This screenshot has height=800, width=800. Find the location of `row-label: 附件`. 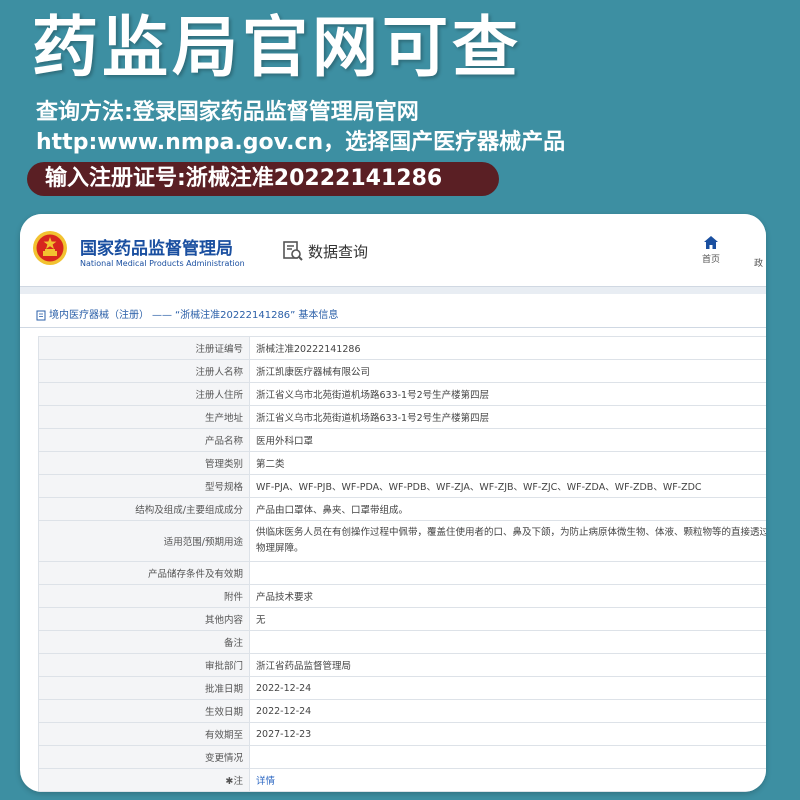

row-label: 附件 is located at coordinates (144, 596).